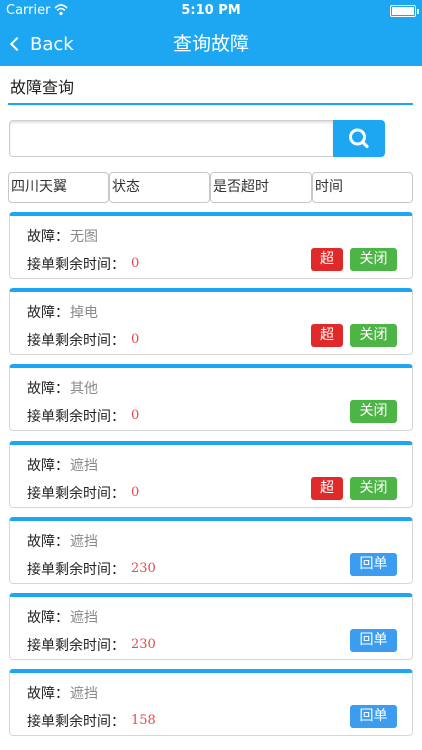 Image resolution: width=422 pixels, height=750 pixels. What do you see at coordinates (404, 11) in the screenshot?
I see `battery-icon` at bounding box center [404, 11].